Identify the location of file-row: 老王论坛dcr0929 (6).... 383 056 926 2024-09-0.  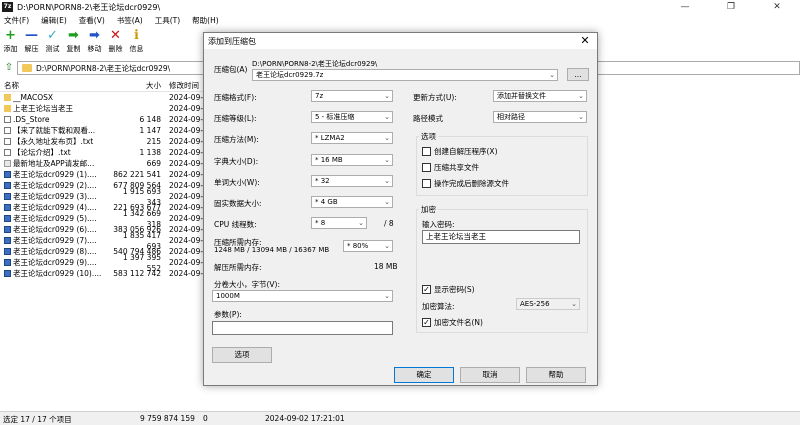
(105, 229).